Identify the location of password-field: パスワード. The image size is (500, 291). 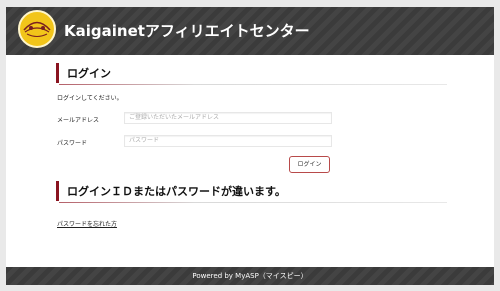
(228, 141).